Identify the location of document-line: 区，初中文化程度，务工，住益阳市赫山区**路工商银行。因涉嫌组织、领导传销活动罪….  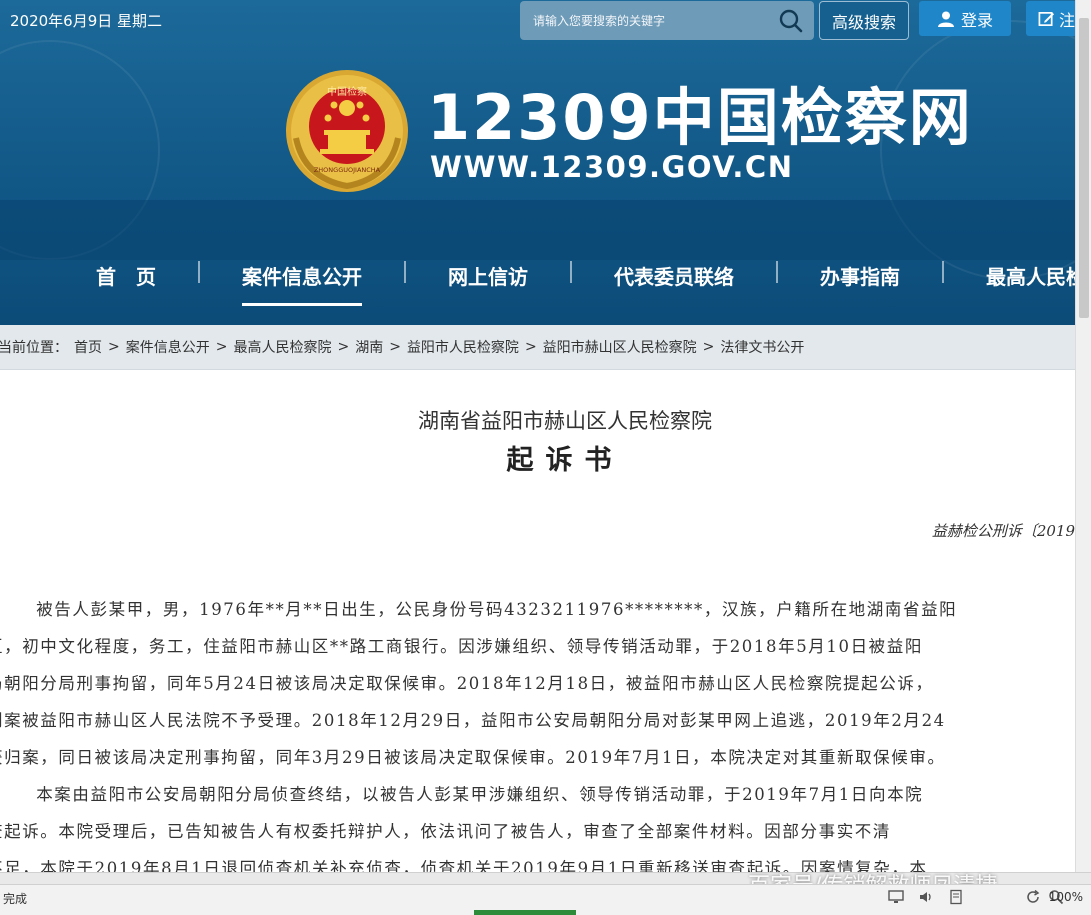
(461, 646).